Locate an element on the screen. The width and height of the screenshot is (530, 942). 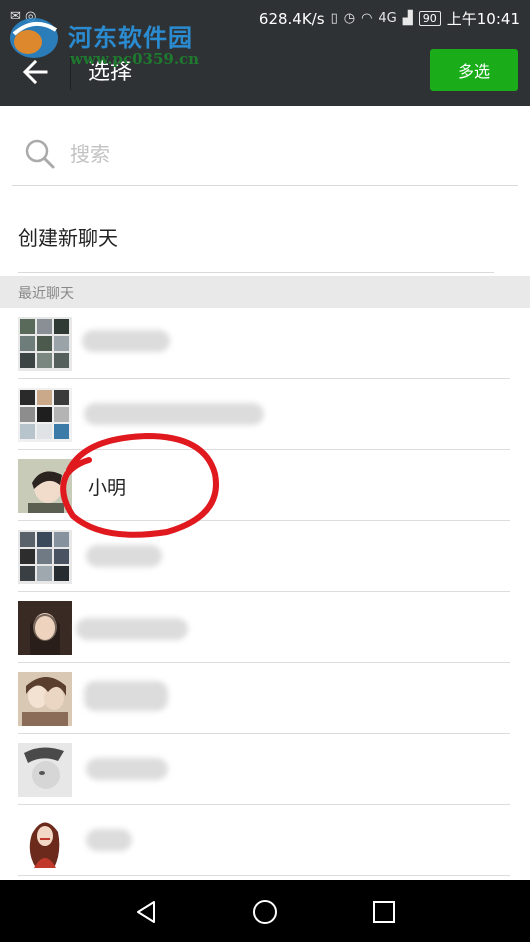
section-title: 最近聊天 is located at coordinates (46, 294).